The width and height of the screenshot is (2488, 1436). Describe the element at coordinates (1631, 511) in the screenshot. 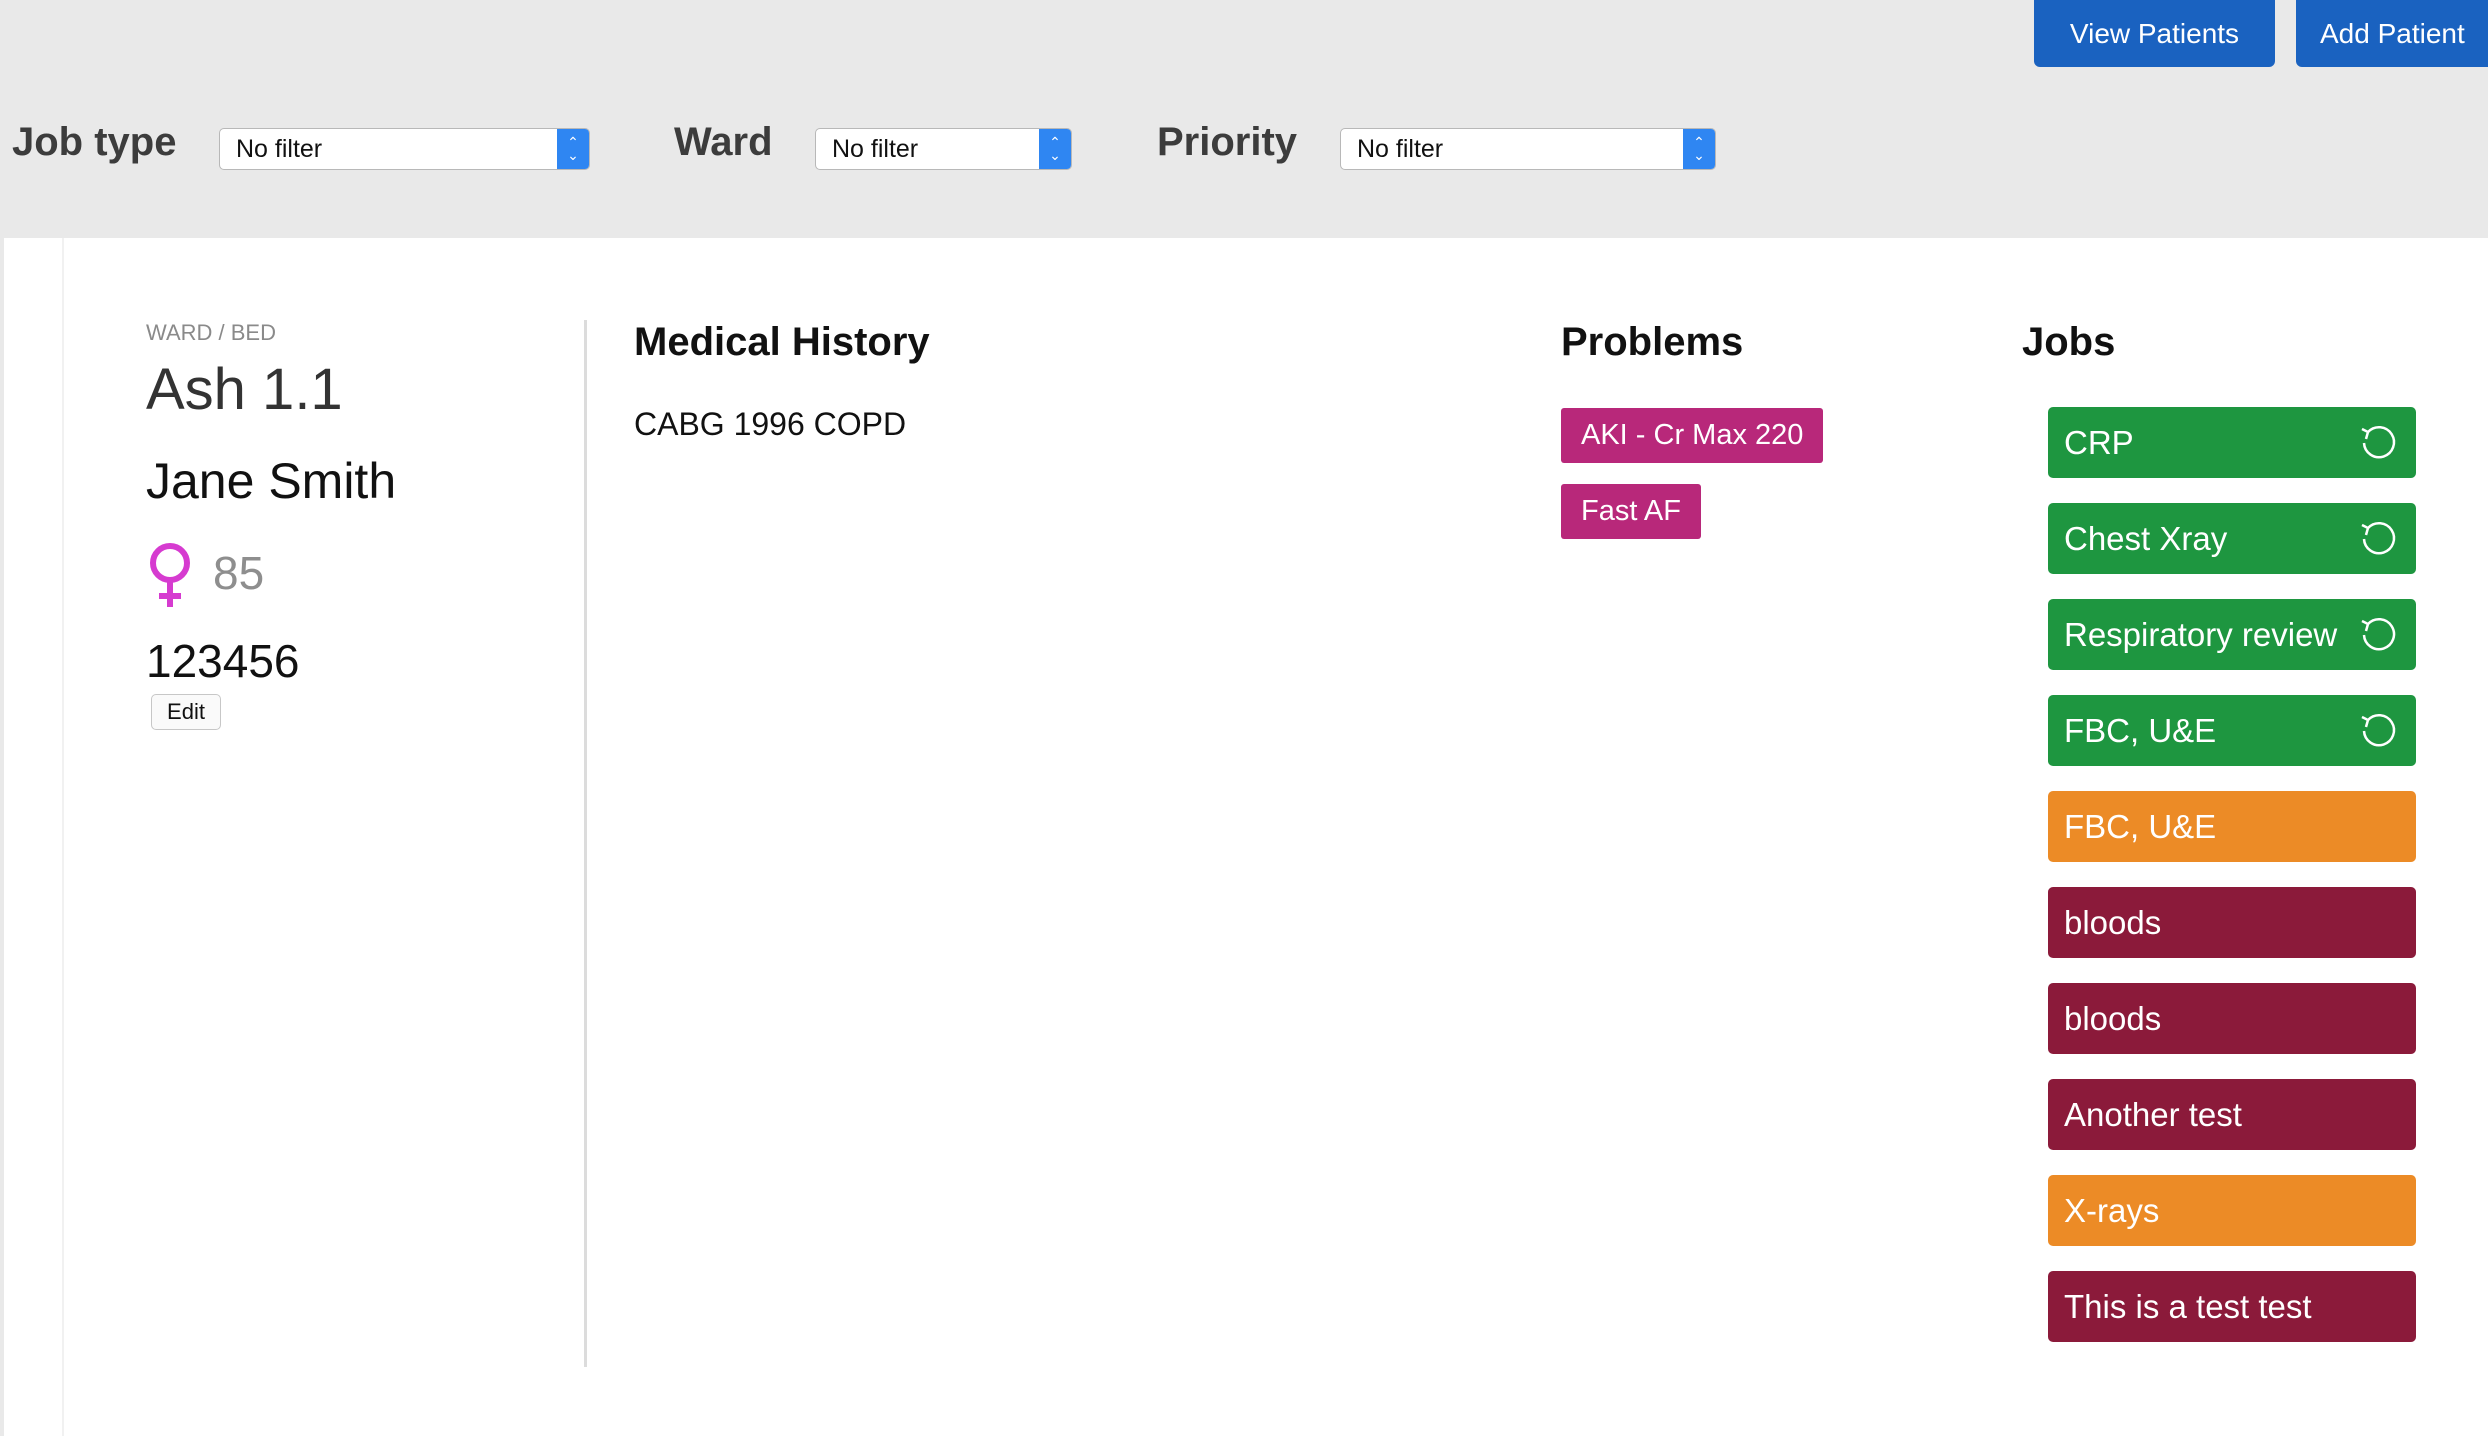

I see `problem-tag: Fast AF` at that location.